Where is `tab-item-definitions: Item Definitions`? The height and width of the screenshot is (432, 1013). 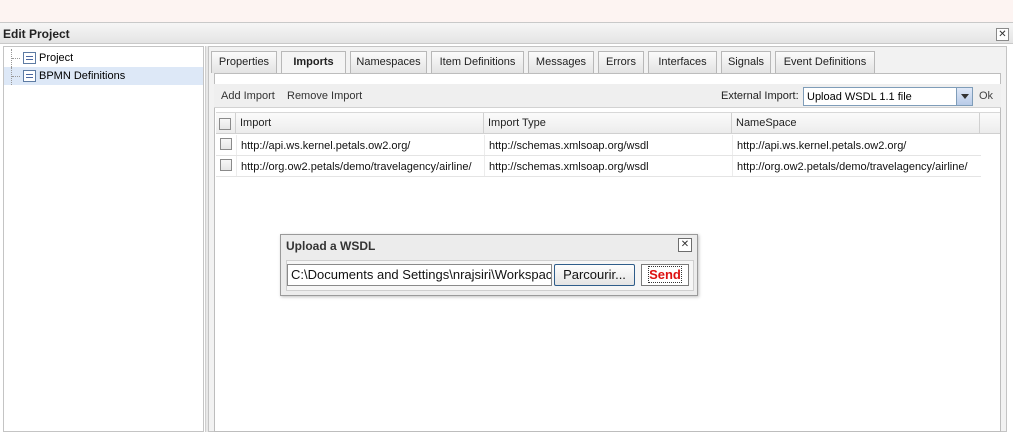
tab-item-definitions: Item Definitions is located at coordinates (477, 62).